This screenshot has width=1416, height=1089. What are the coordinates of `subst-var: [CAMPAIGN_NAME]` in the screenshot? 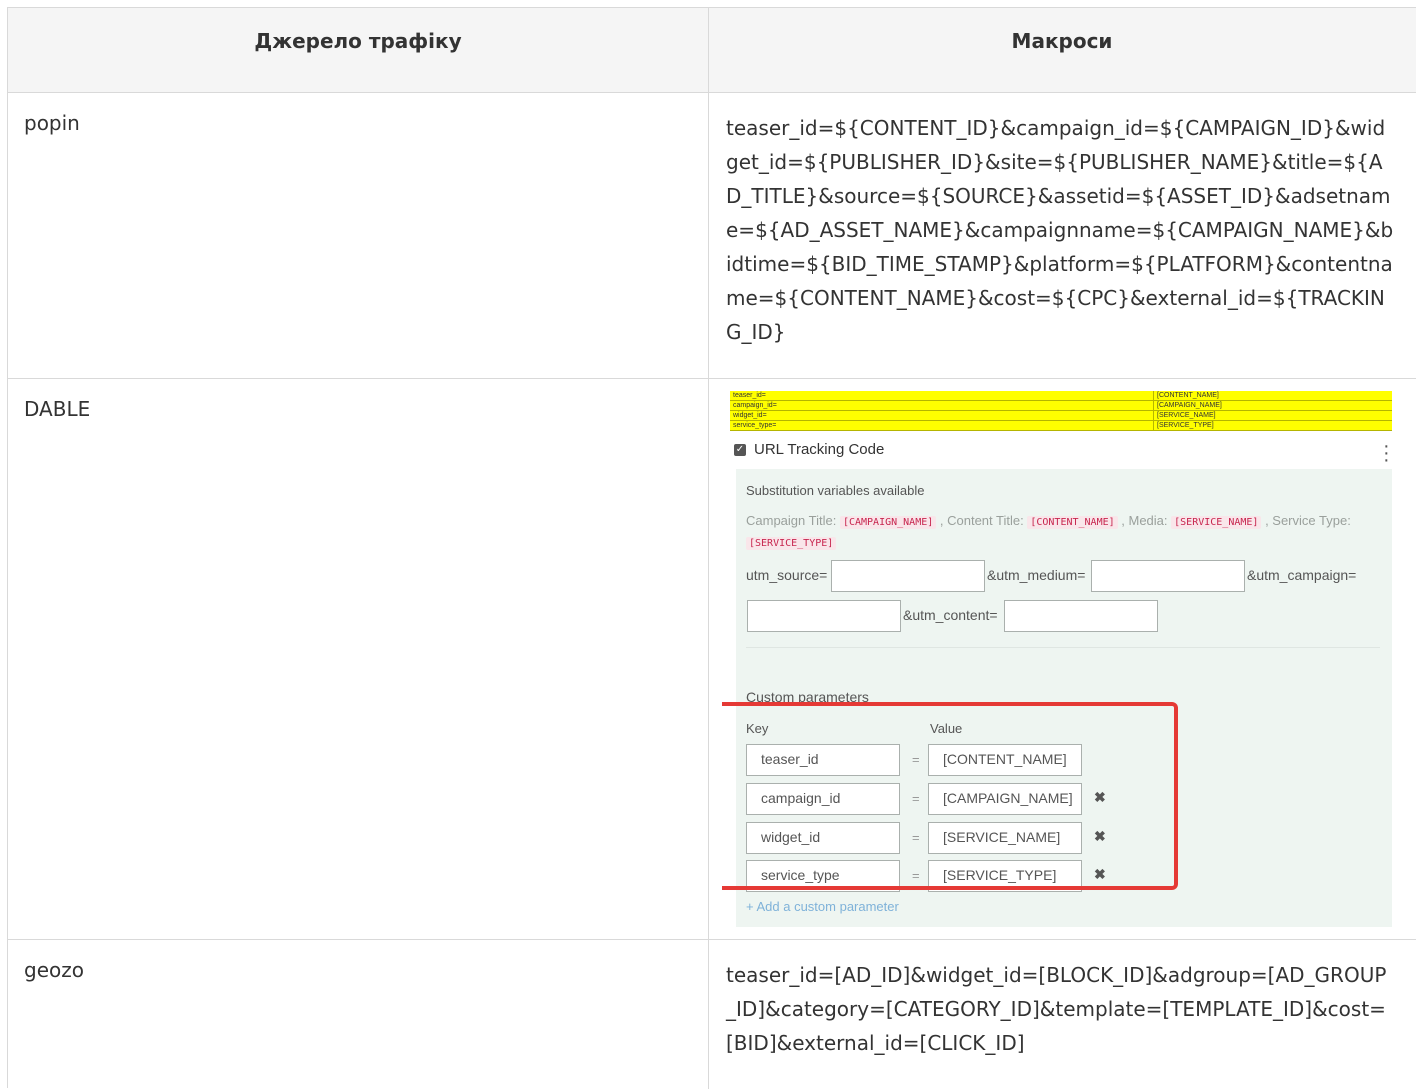 It's located at (888, 522).